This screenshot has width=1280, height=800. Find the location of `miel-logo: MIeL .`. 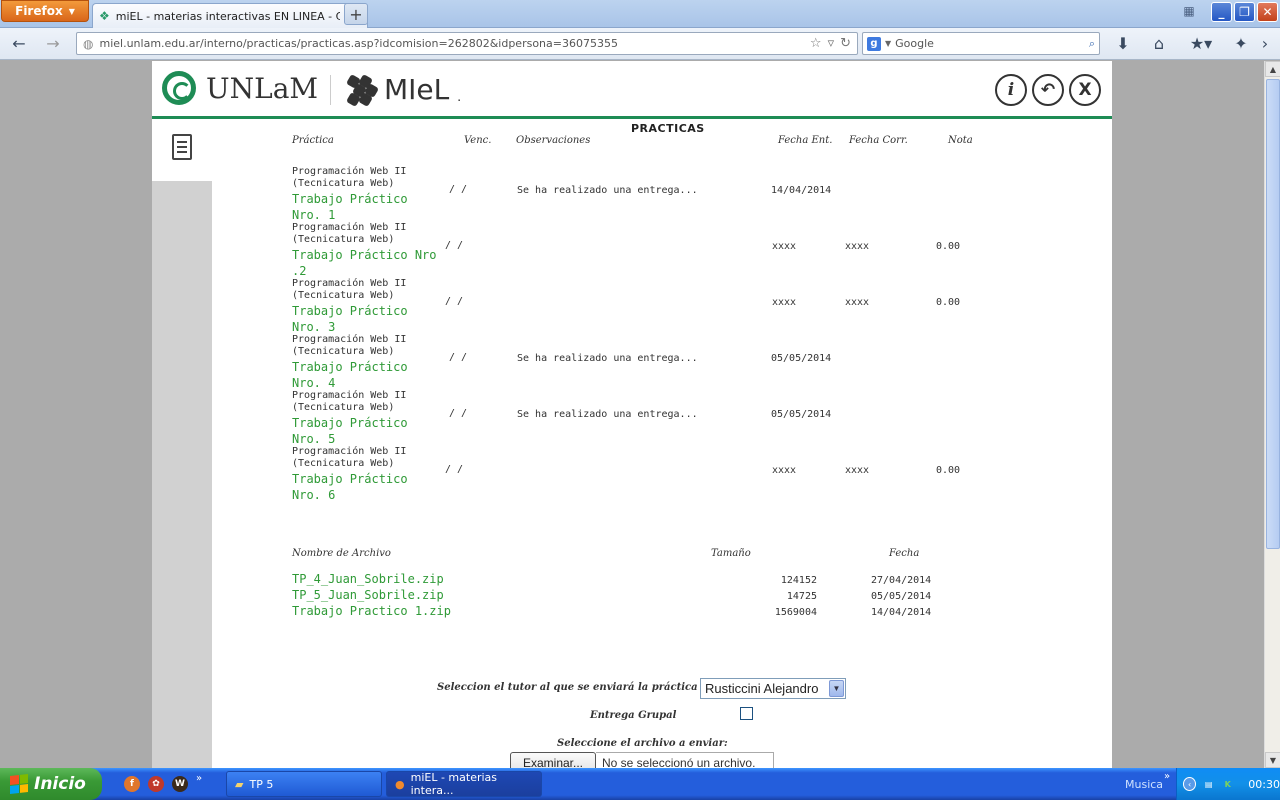

miel-logo: MIeL . is located at coordinates (403, 90).